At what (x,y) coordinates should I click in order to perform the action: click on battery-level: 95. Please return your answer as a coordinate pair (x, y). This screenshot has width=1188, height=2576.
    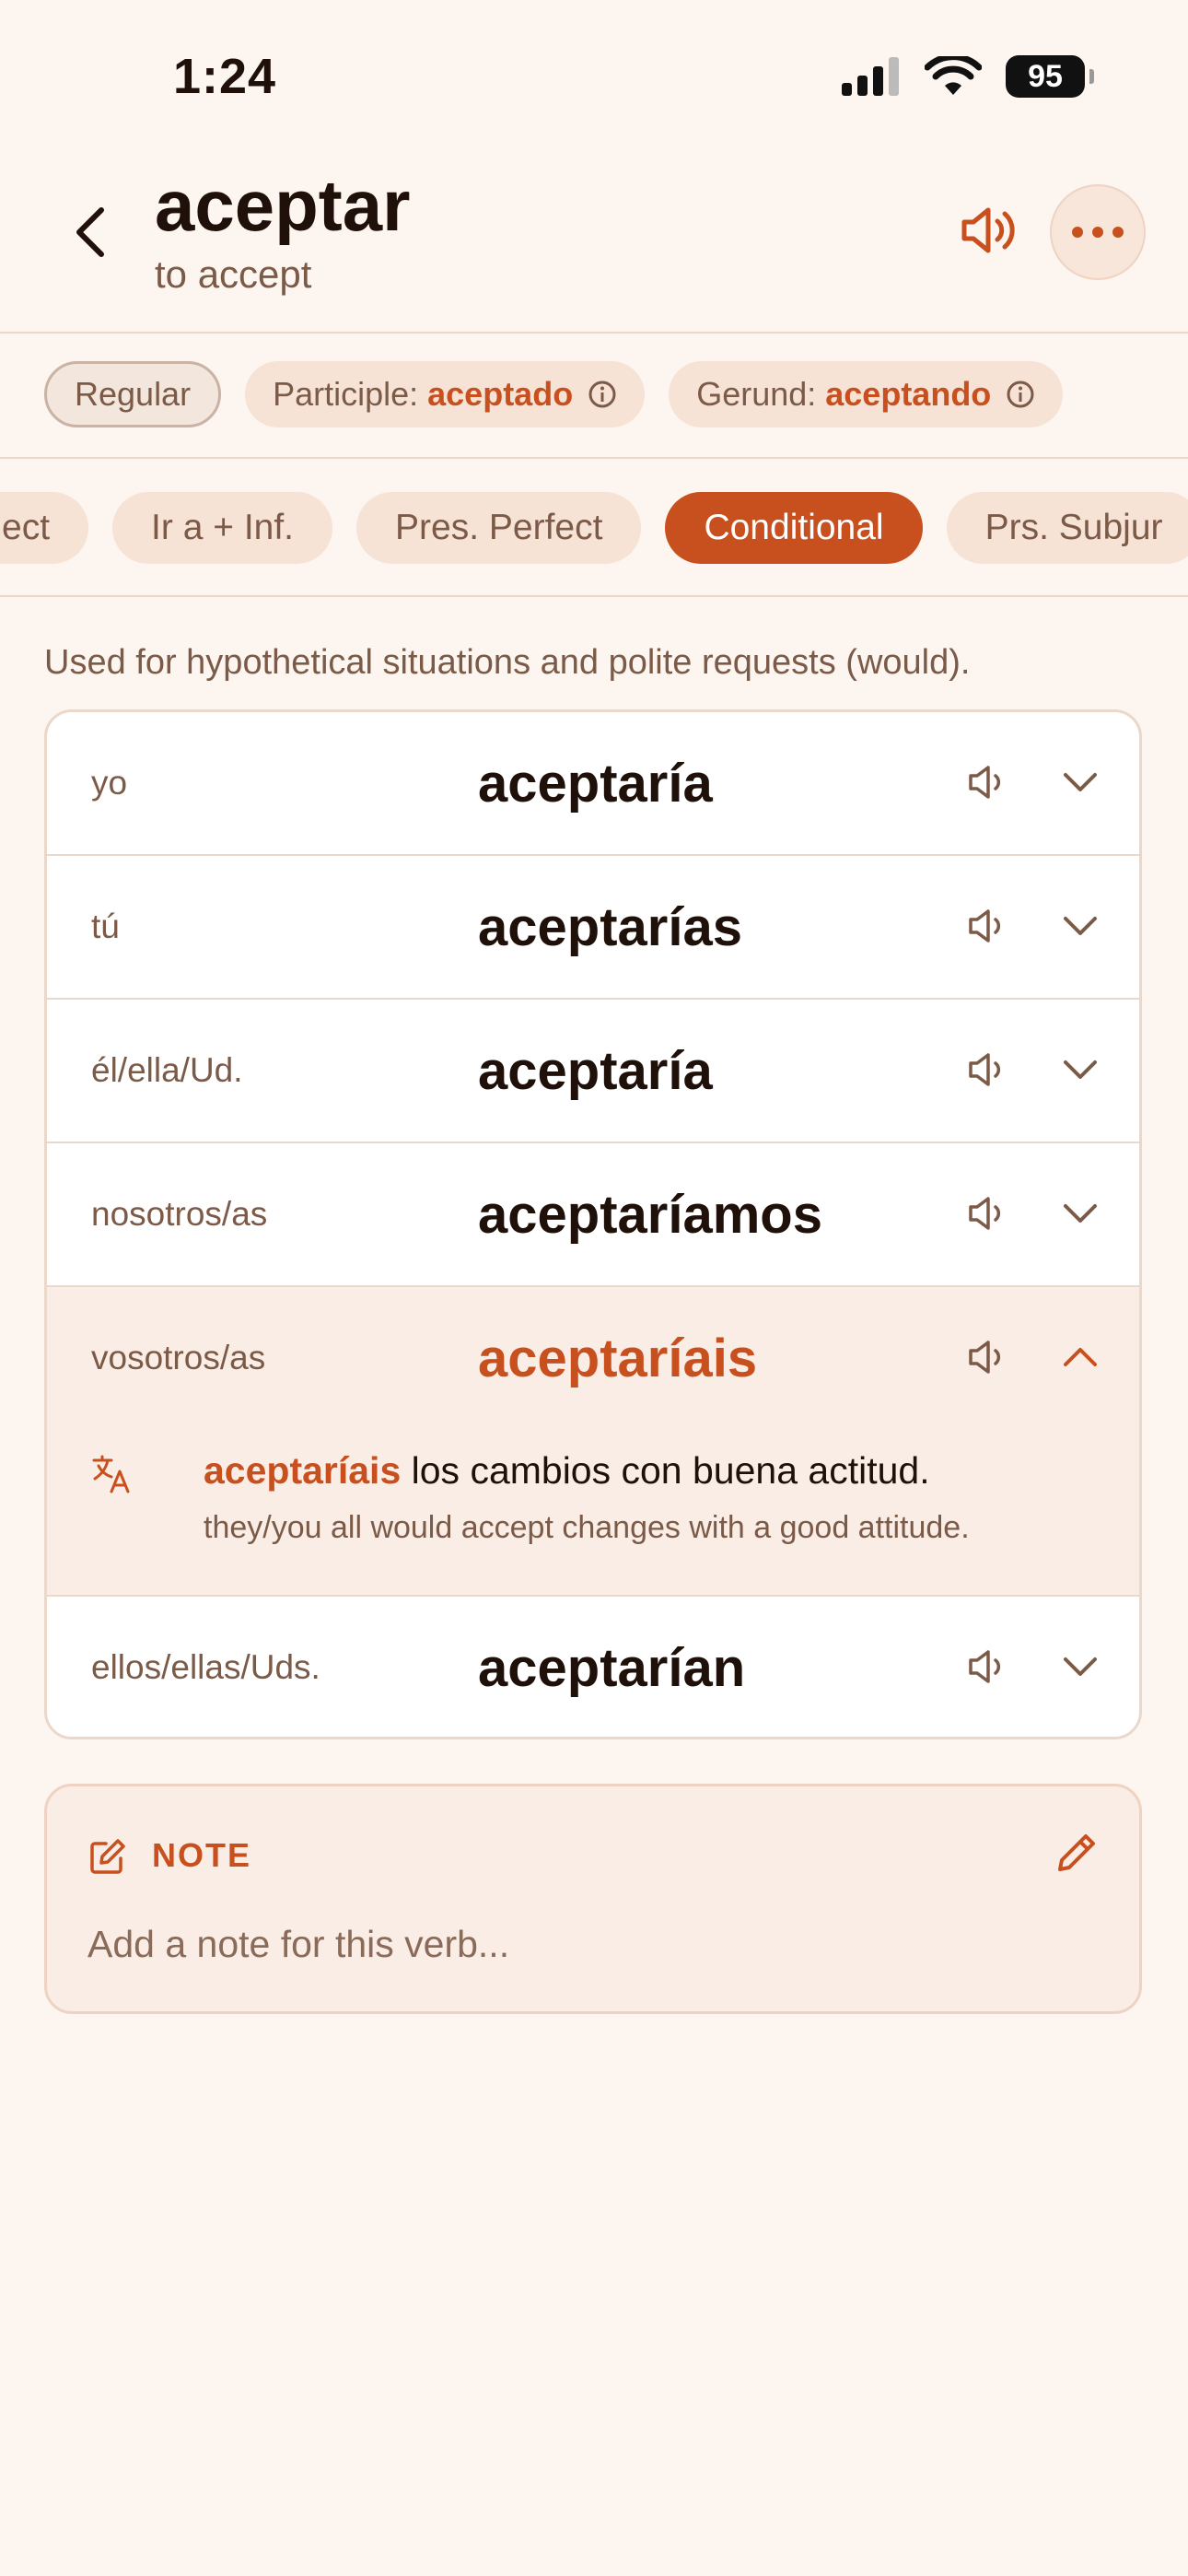
    Looking at the image, I should click on (1045, 76).